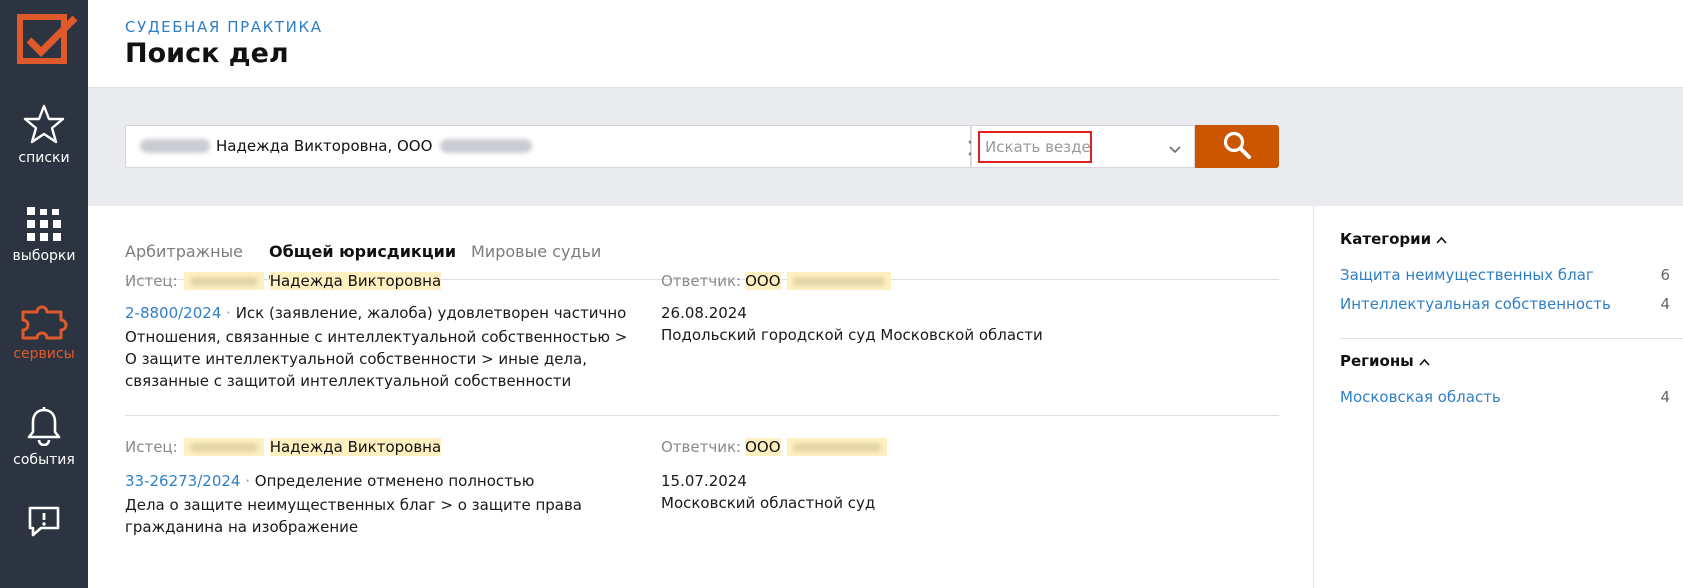 This screenshot has width=1683, height=588. What do you see at coordinates (44, 294) in the screenshot?
I see `left-rail: списки выборки сервисы события` at bounding box center [44, 294].